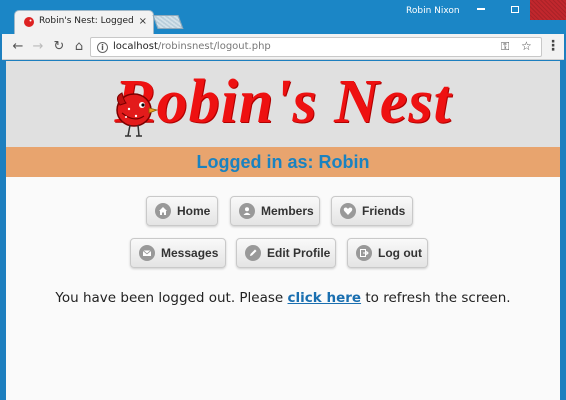  I want to click on maximize-button, so click(515, 10).